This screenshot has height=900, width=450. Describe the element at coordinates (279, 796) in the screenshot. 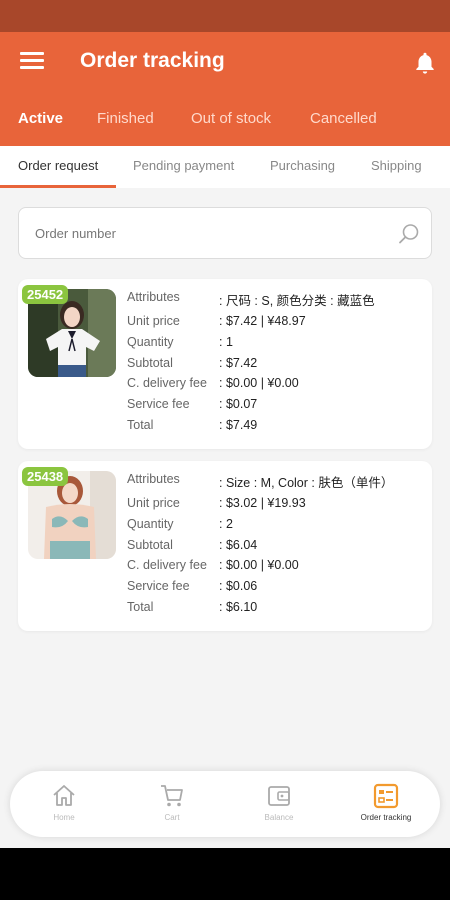

I see `wallet-icon` at that location.